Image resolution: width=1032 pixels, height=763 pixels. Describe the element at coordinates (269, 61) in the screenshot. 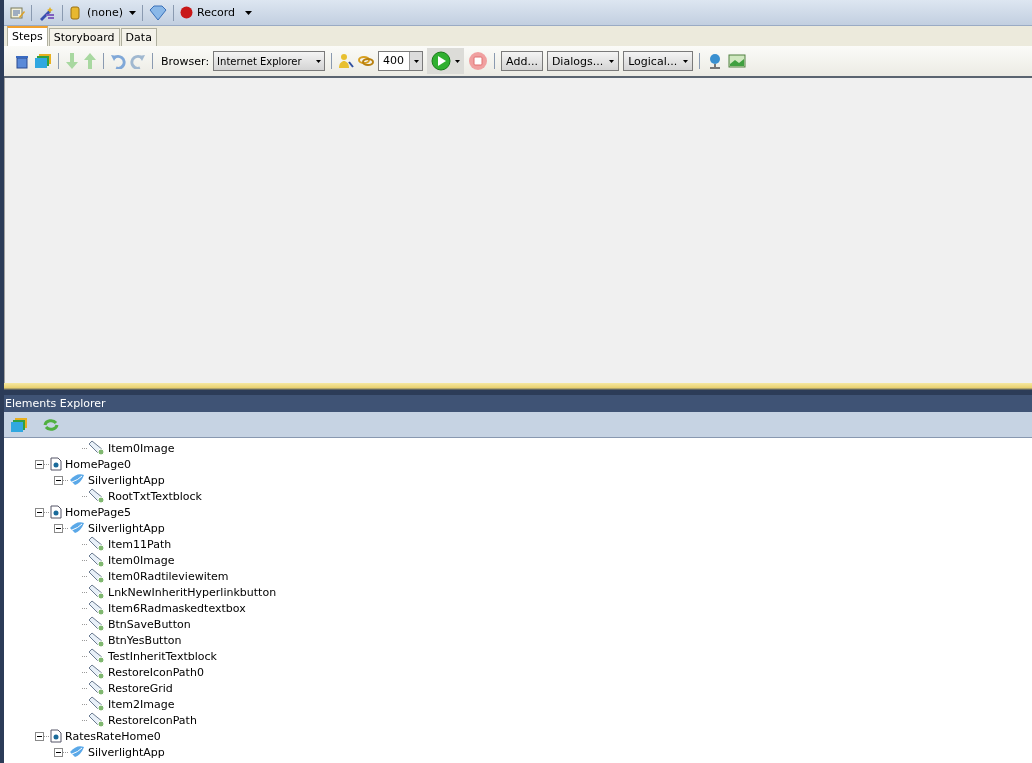

I see `browser-dropdown: Internet Explorer` at that location.